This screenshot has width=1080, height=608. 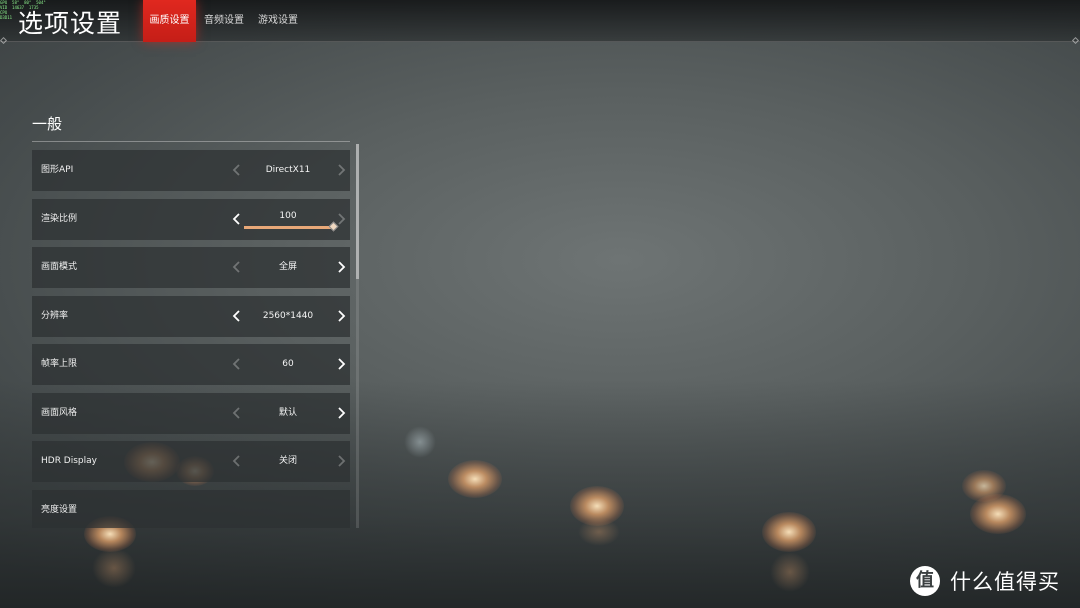 I want to click on render-scale-slider, so click(x=291, y=226).